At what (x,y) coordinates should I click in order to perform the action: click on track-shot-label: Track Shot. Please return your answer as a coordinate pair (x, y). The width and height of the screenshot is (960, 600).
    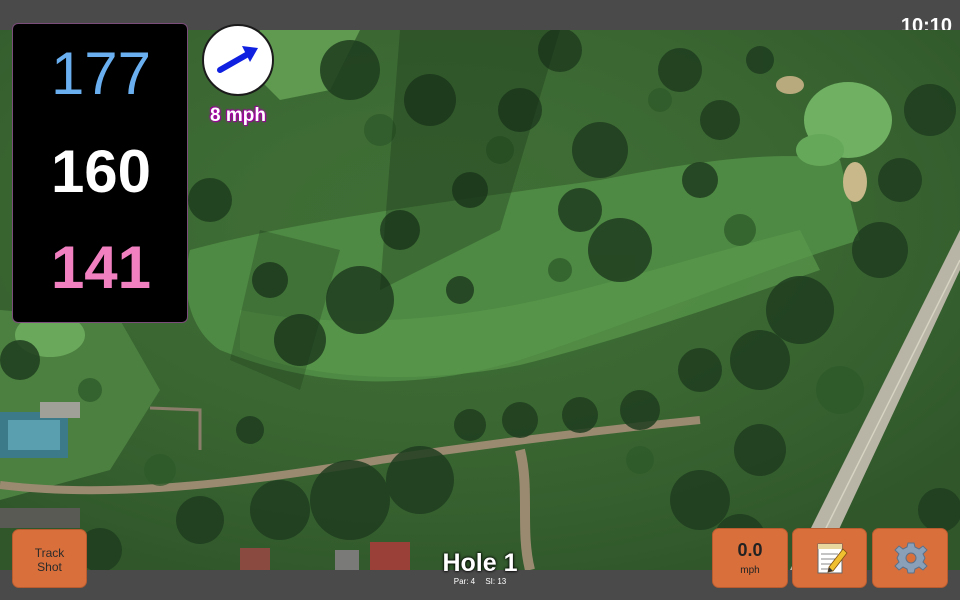
    Looking at the image, I should click on (49, 560).